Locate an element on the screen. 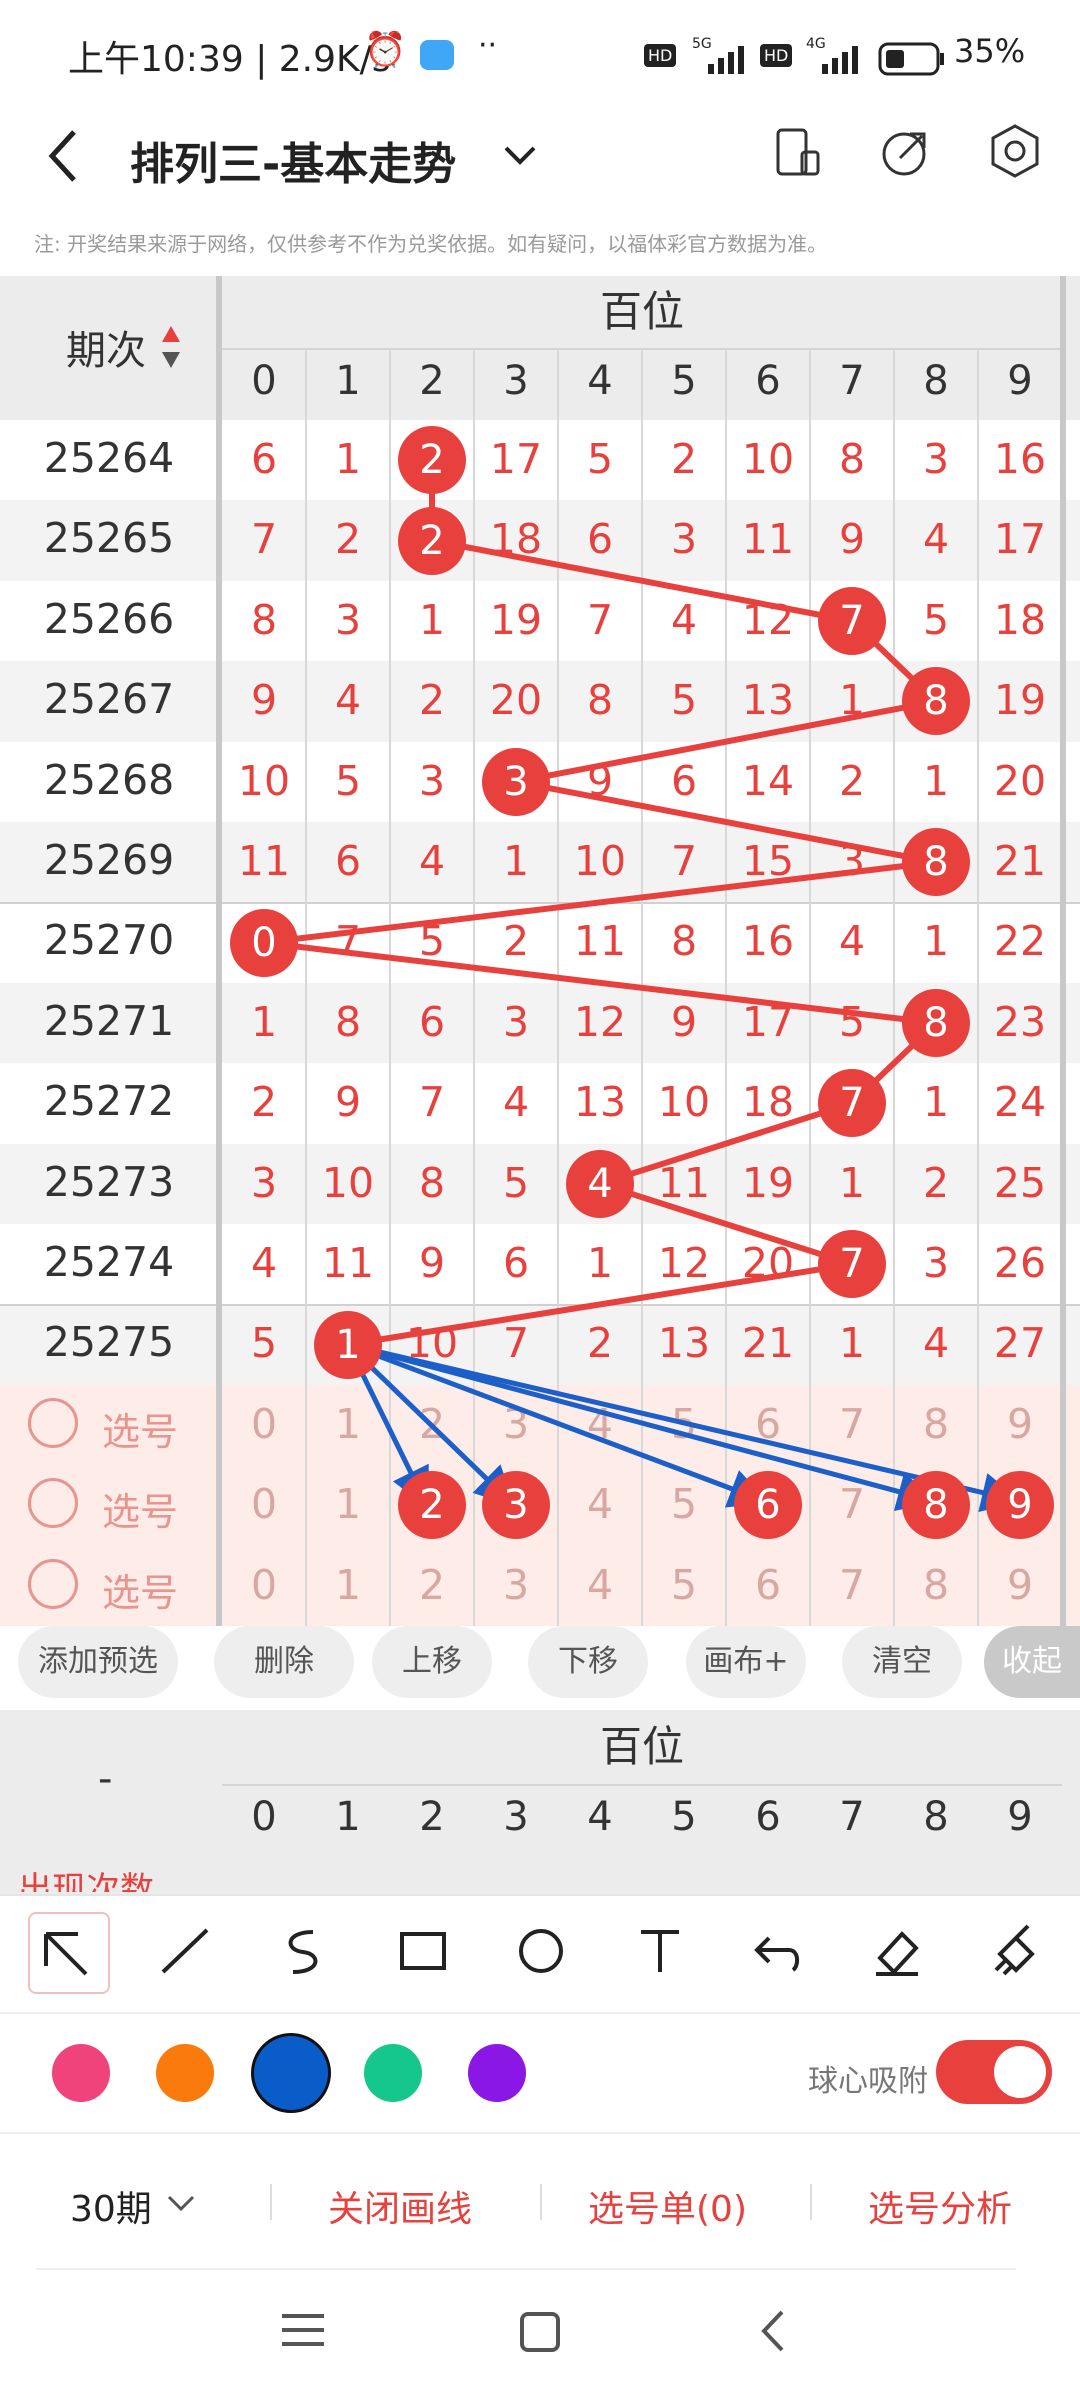  battery-icon is located at coordinates (911, 59).